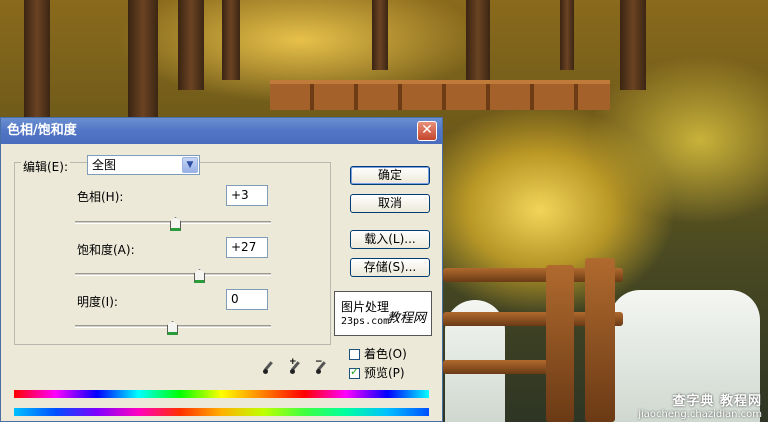  What do you see at coordinates (365, 321) in the screenshot?
I see `logo-line2: 23ps.com` at bounding box center [365, 321].